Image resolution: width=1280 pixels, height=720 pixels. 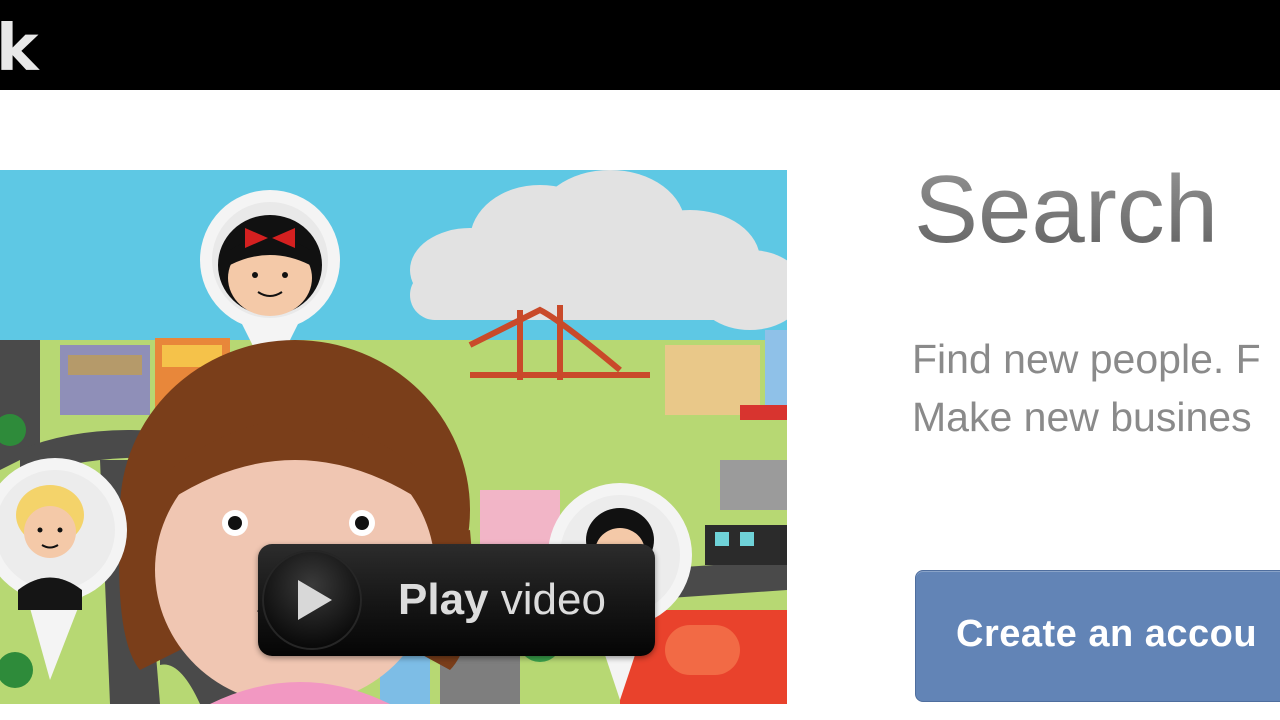 I want to click on top-navigation-bar: k, so click(x=640, y=45).